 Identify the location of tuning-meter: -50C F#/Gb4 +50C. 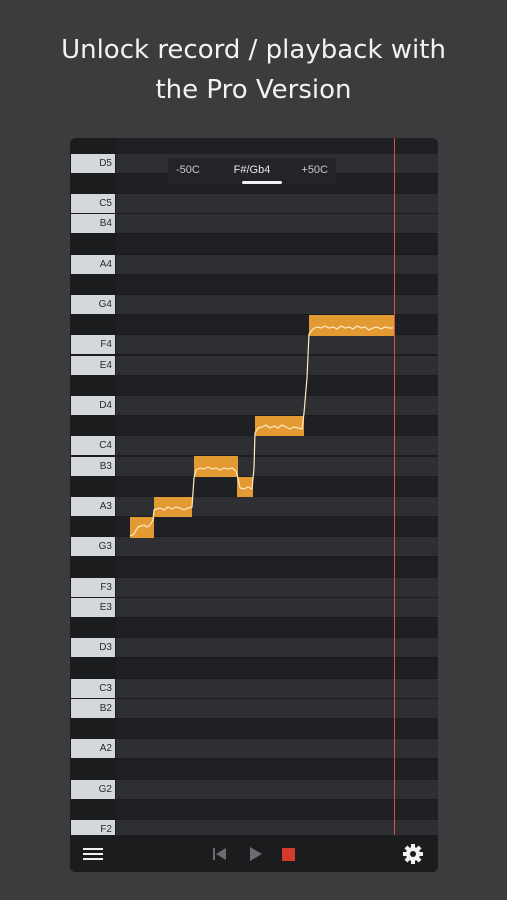
(252, 171).